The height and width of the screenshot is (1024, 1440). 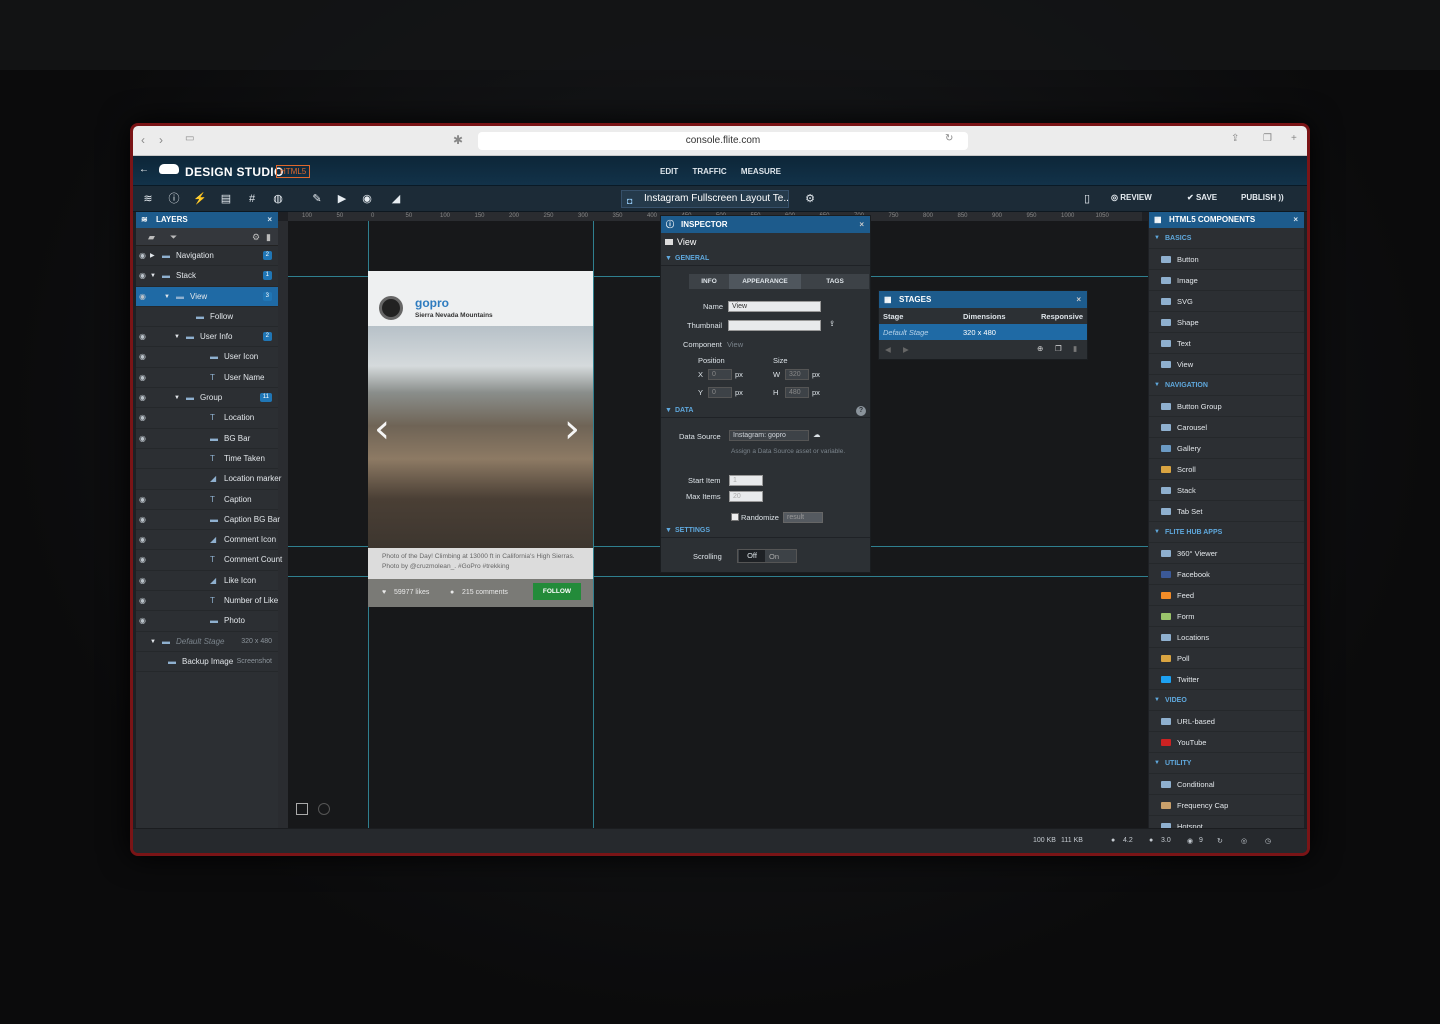 What do you see at coordinates (324, 809) in the screenshot?
I see `circle-icon` at bounding box center [324, 809].